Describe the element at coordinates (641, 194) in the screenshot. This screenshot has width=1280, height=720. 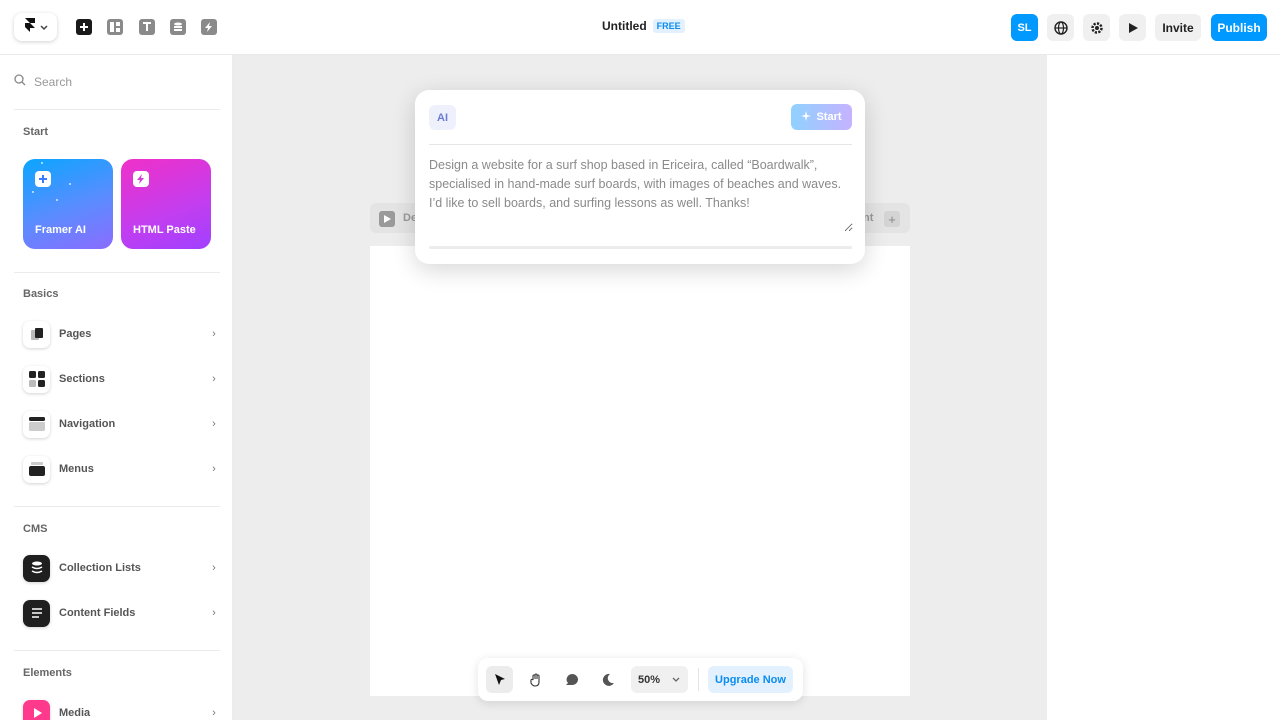
I see `prompt-textarea` at that location.